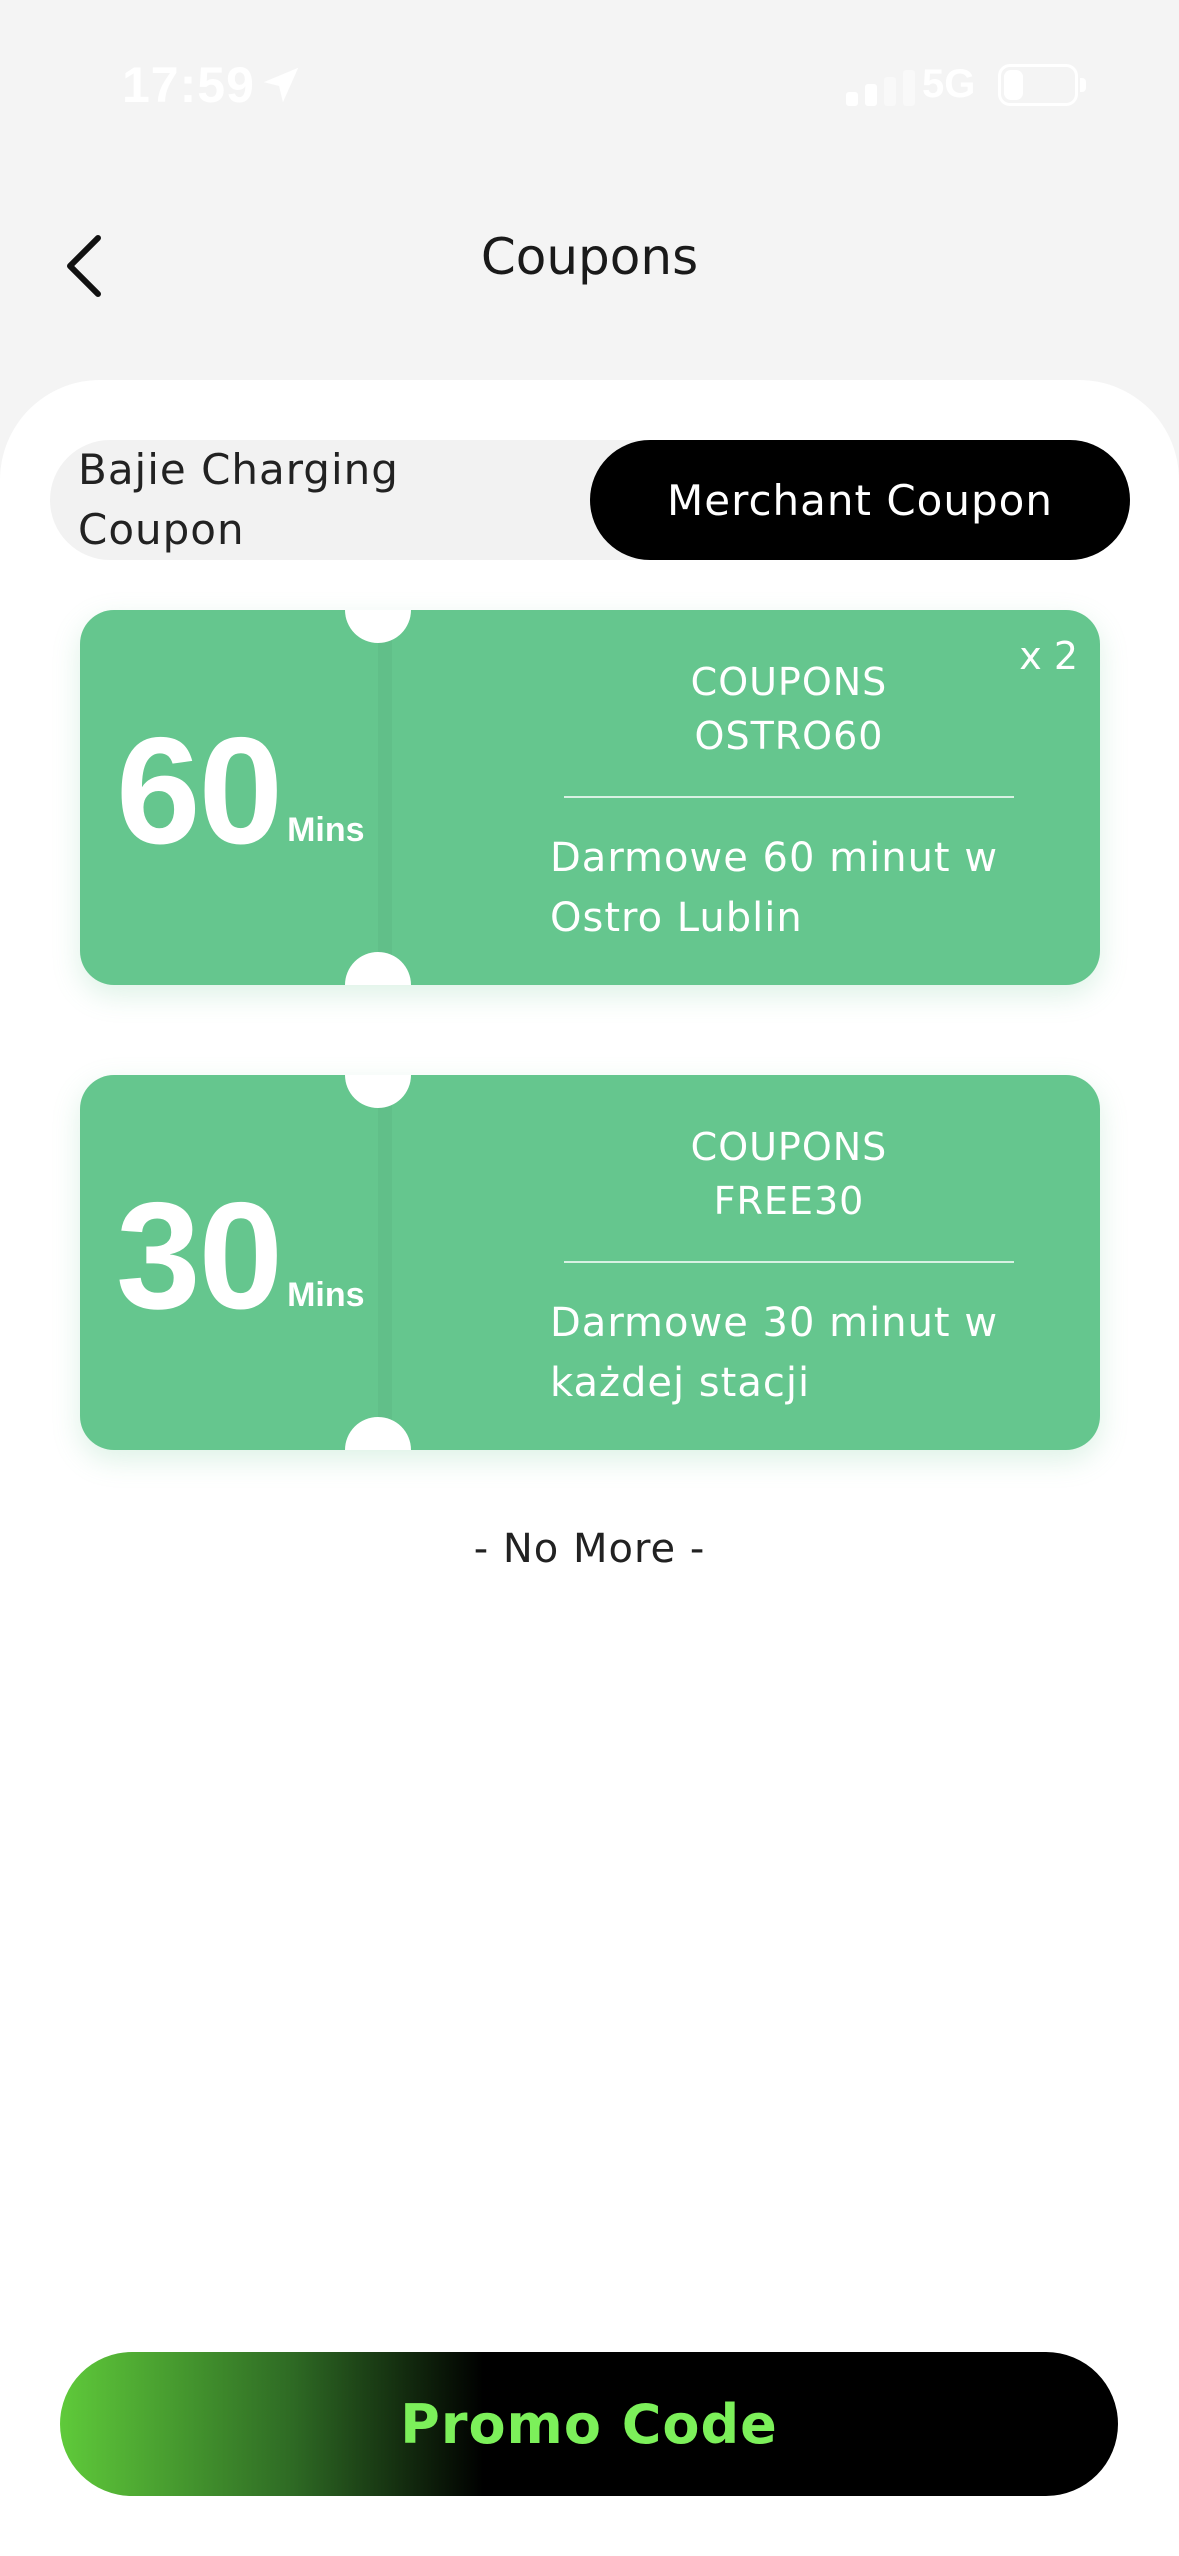  What do you see at coordinates (774, 1353) in the screenshot?
I see `coupon-description: Darmowe 30 minut w każdej stacji` at bounding box center [774, 1353].